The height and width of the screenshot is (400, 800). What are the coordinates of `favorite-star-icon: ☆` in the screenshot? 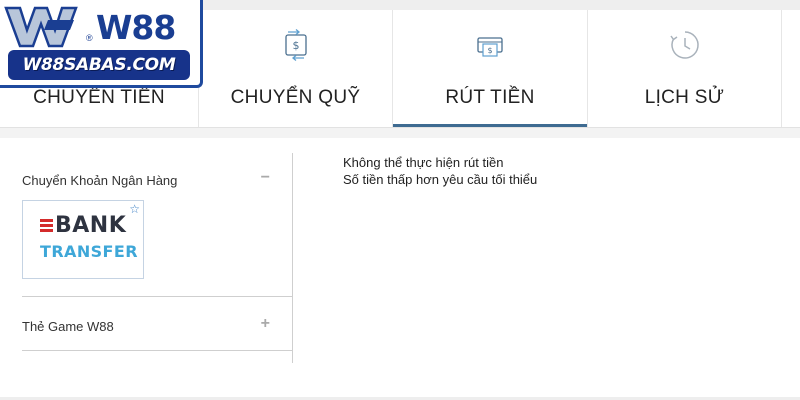 It's located at (134, 209).